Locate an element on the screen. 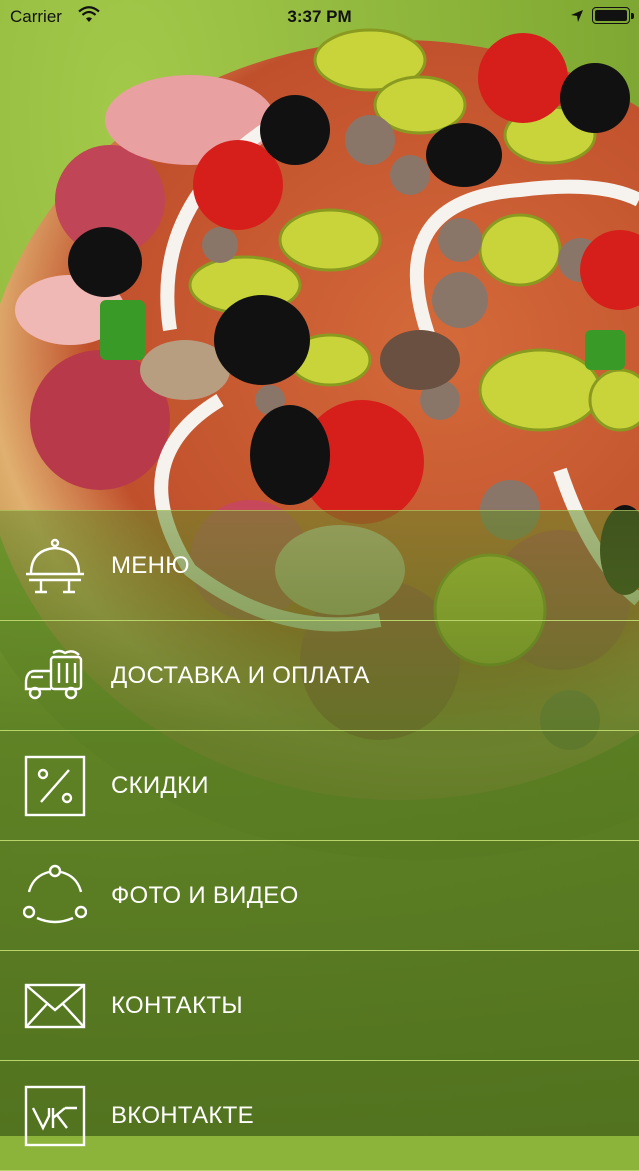 The width and height of the screenshot is (639, 1171). clock: 3:37 PM is located at coordinates (319, 16).